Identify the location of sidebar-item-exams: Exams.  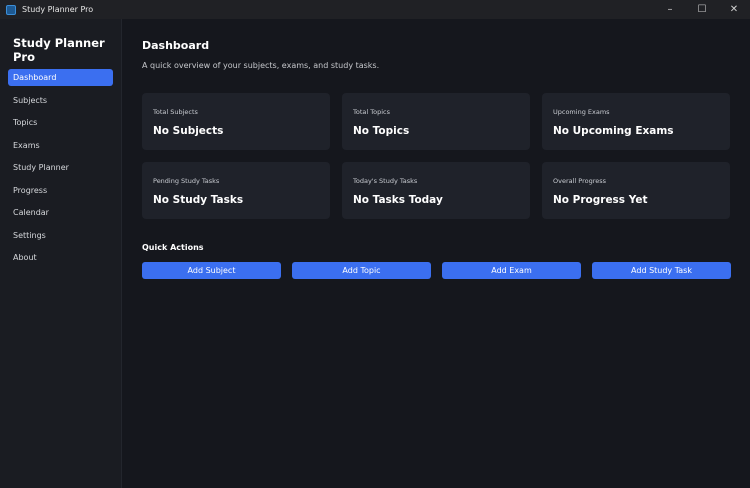
(60, 145).